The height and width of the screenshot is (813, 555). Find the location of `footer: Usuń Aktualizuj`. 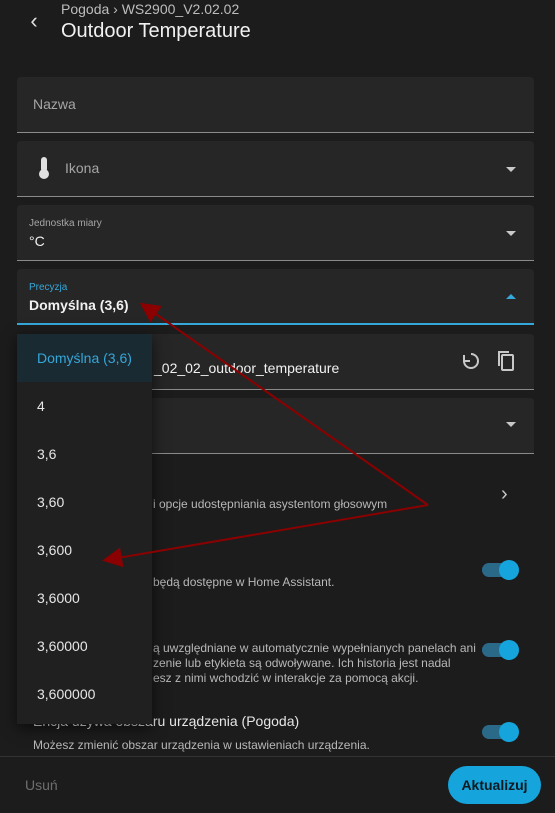

footer: Usuń Aktualizuj is located at coordinates (277, 784).